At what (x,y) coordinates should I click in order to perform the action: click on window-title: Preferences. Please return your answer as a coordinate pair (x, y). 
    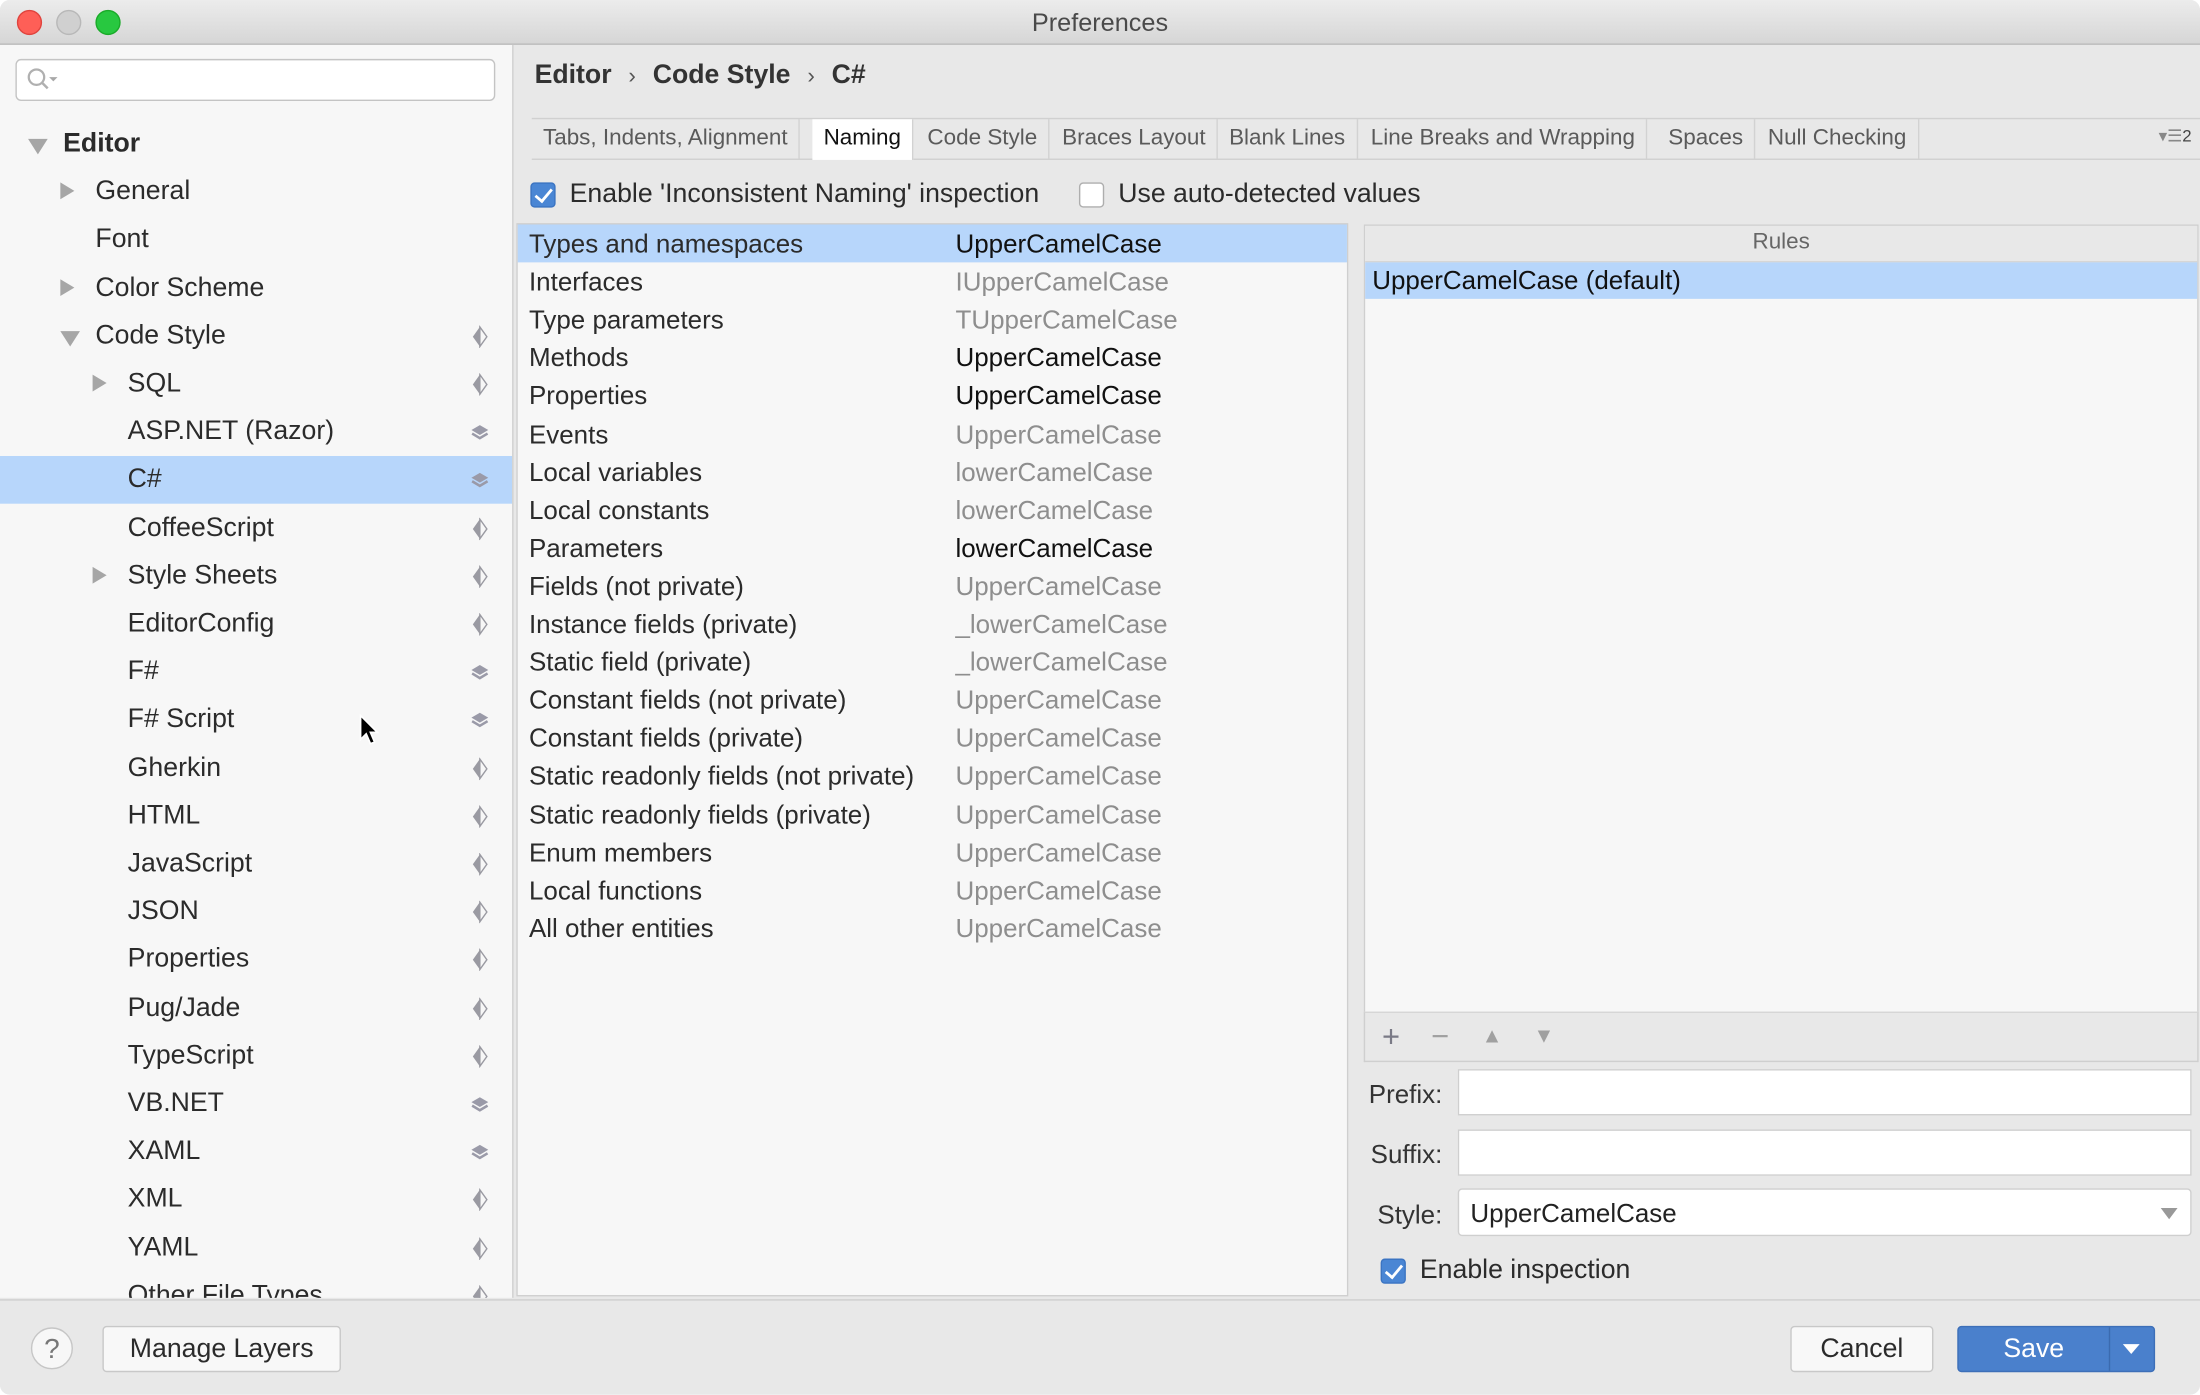
    Looking at the image, I should click on (1100, 22).